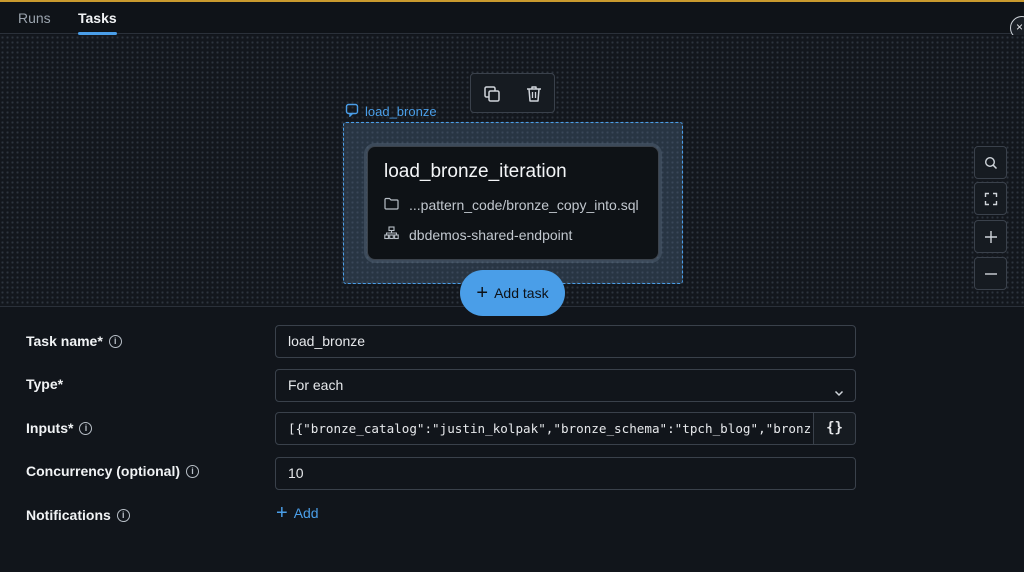 This screenshot has width=1024, height=572. Describe the element at coordinates (565, 341) in the screenshot. I see `task-name-input: load_bronze` at that location.